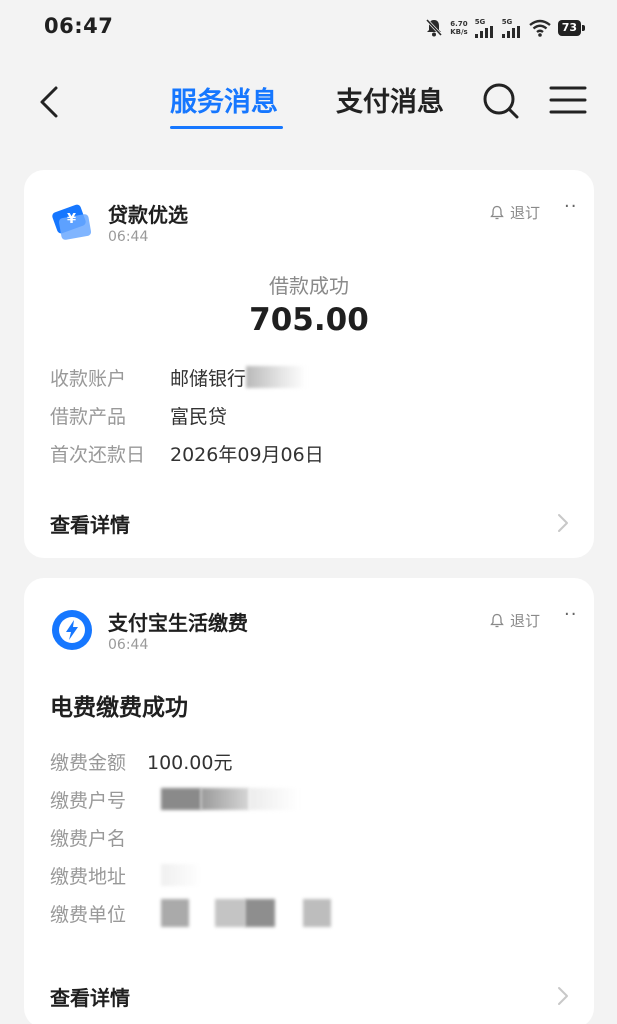 The width and height of the screenshot is (617, 1024). I want to click on wifi-icon, so click(539, 28).